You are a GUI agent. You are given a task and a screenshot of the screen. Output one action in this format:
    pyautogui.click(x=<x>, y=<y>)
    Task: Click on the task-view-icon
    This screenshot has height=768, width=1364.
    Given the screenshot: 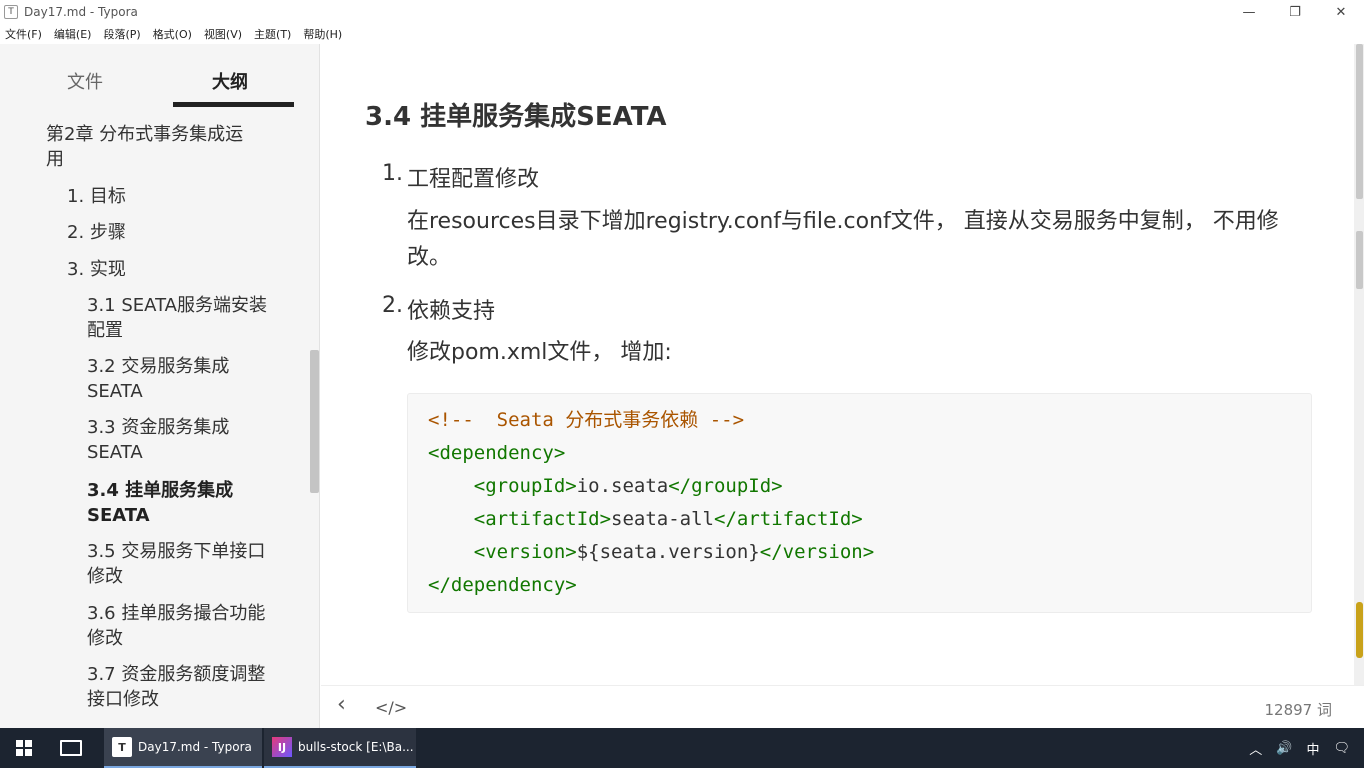 What is the action you would take?
    pyautogui.click(x=71, y=748)
    